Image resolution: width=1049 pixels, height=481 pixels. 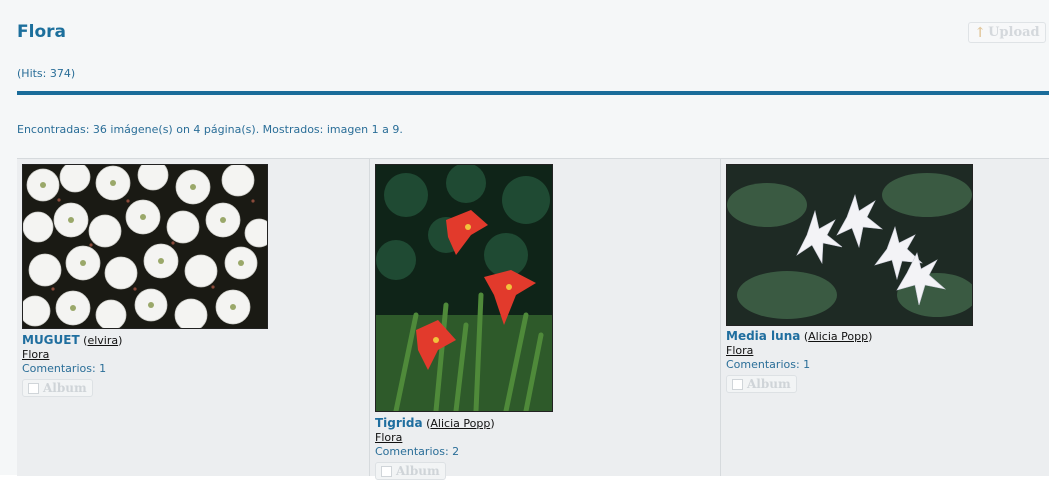 I want to click on image-title-link: Media luna, so click(x=763, y=336).